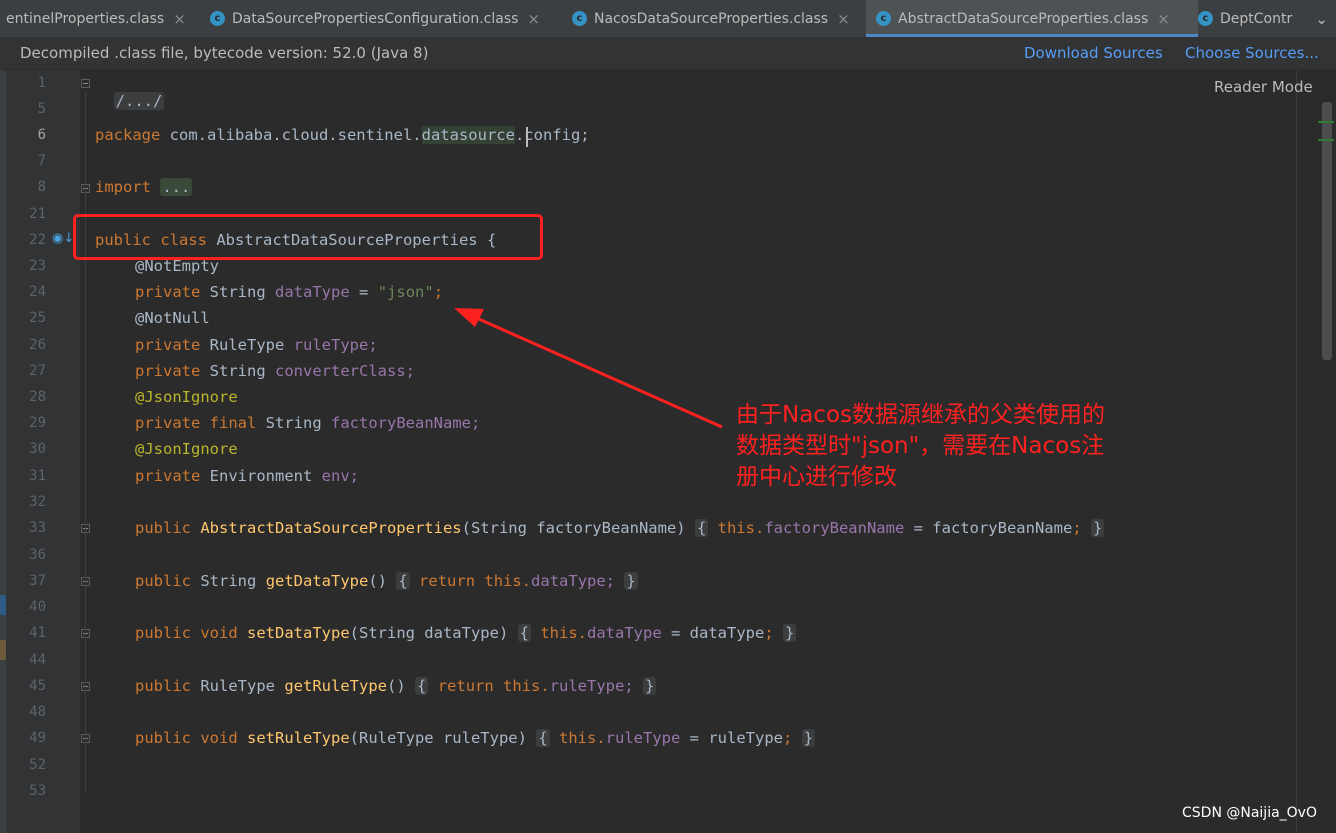 The width and height of the screenshot is (1336, 833). I want to click on annotation-line: 数据类型时"json"，需要在Nacos注, so click(920, 446).